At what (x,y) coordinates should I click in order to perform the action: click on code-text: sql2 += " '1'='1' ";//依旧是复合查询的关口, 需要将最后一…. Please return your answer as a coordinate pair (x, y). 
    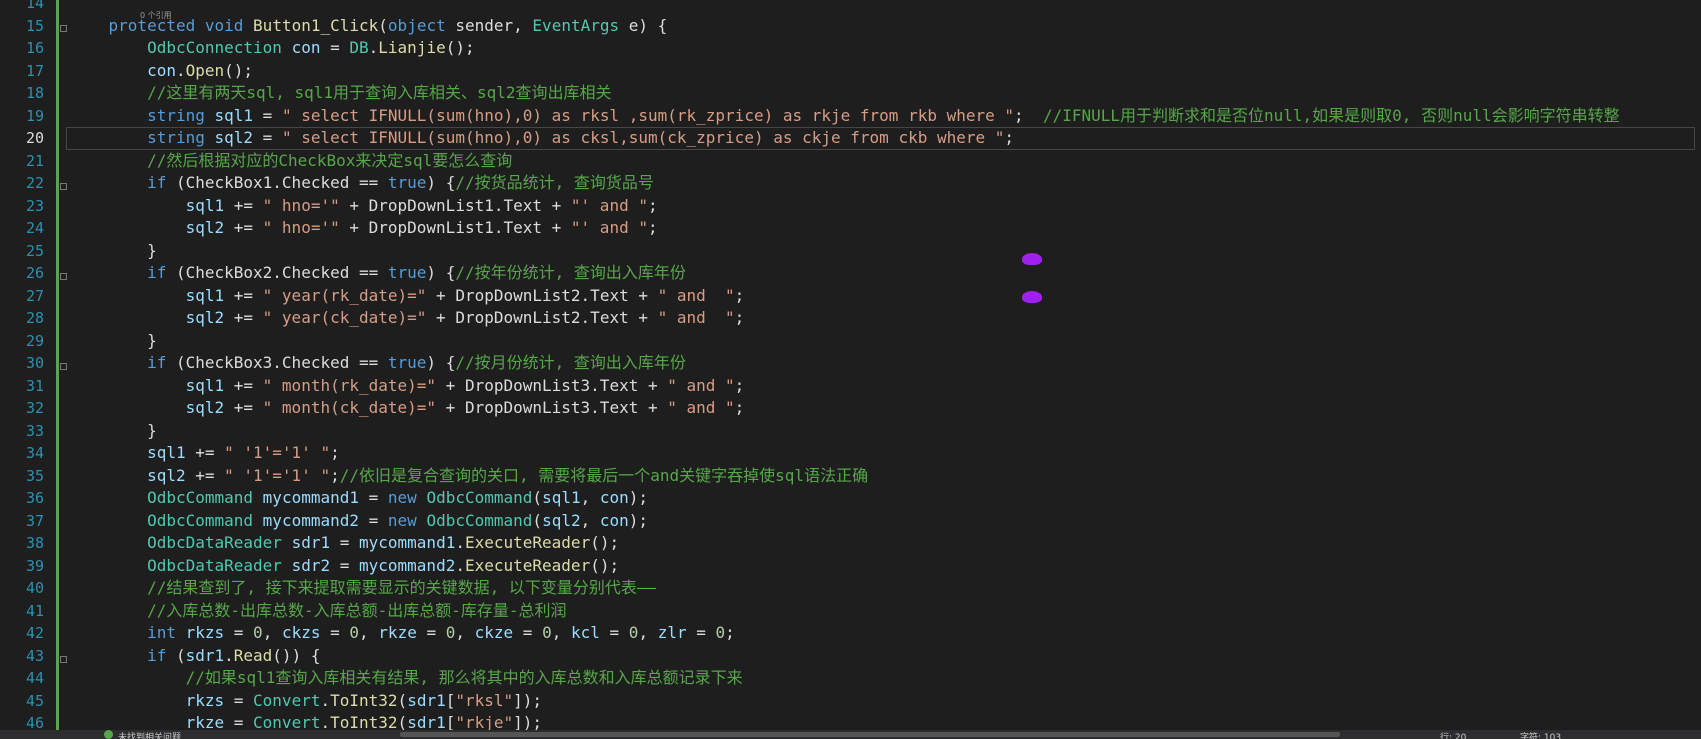
    Looking at the image, I should click on (469, 476).